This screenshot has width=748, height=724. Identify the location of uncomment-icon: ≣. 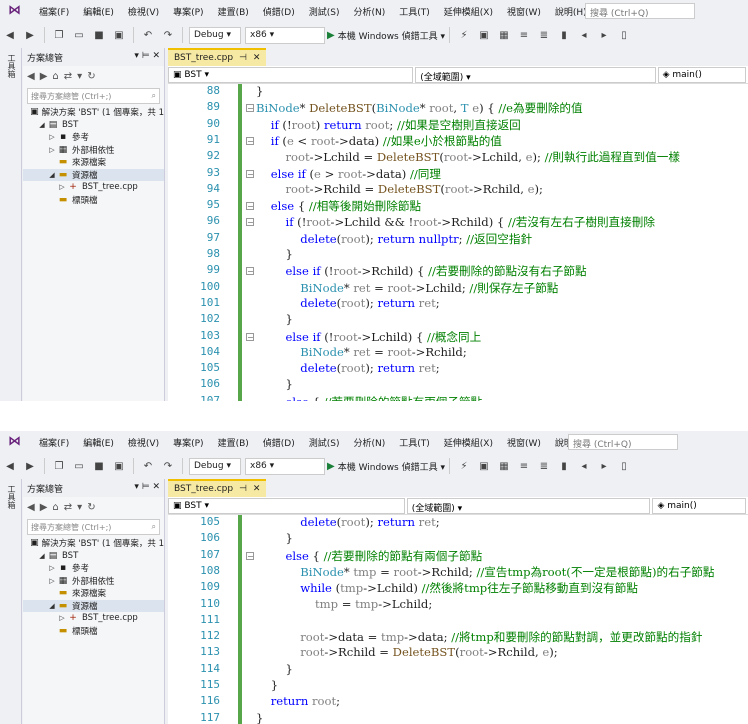
(544, 35).